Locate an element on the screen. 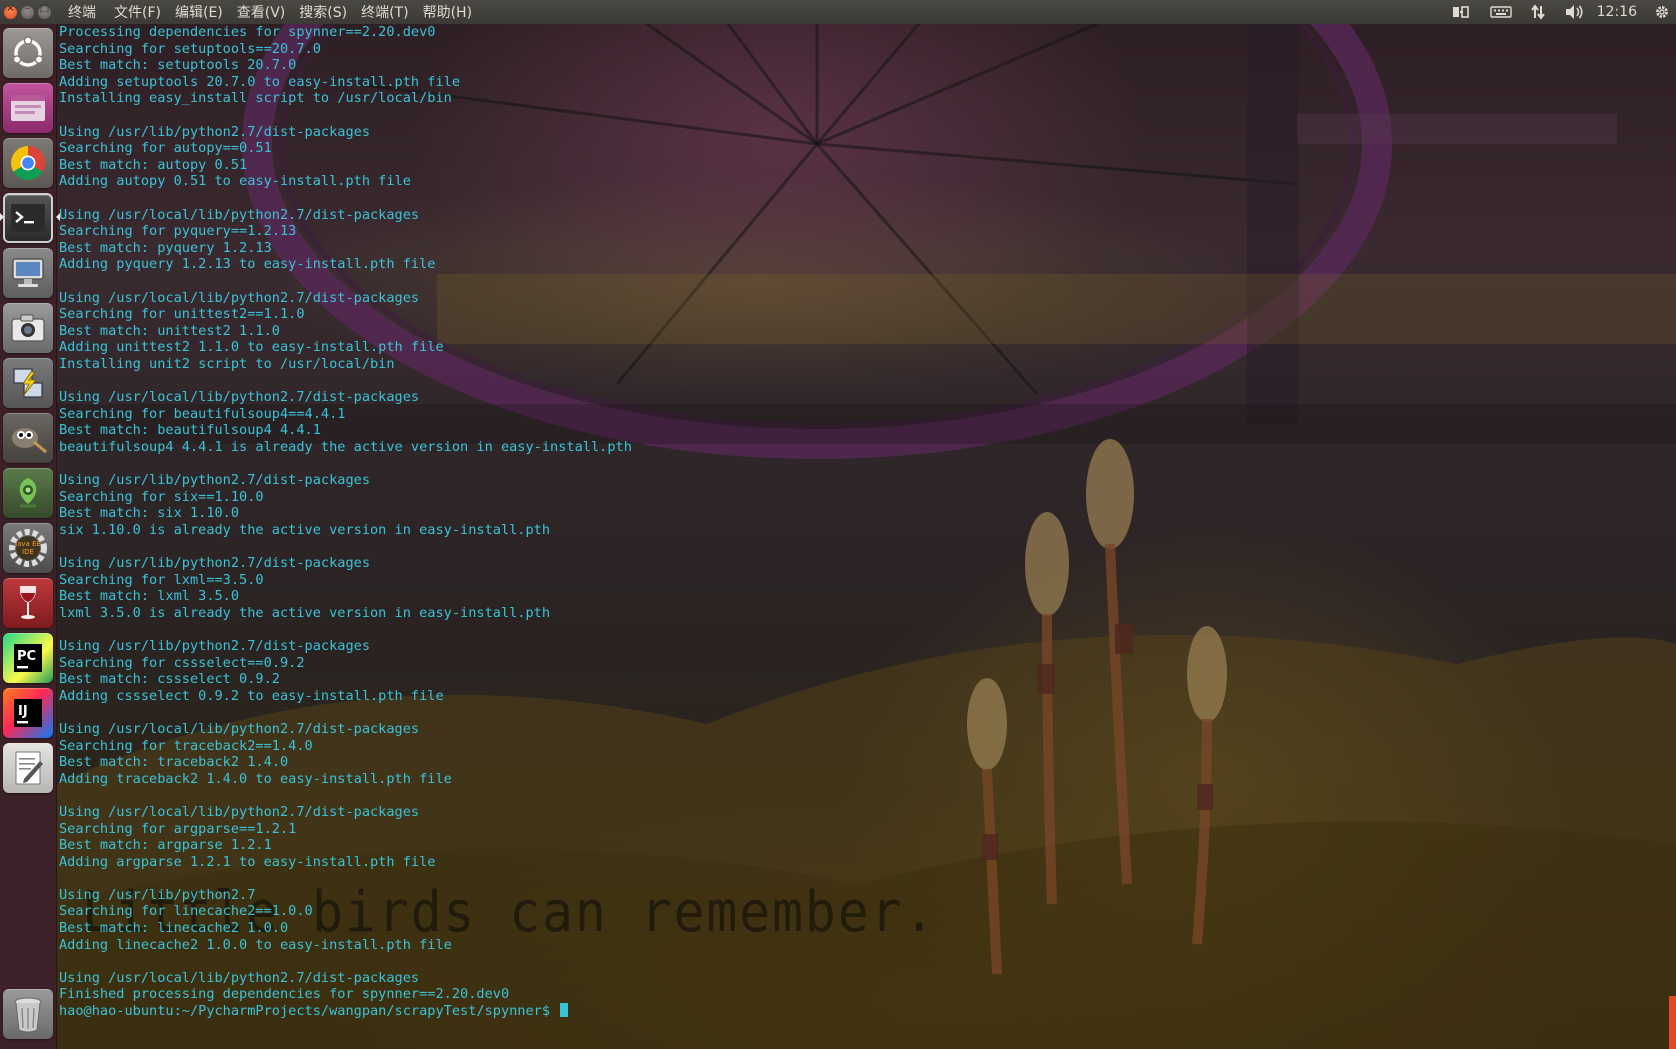 This screenshot has width=1676, height=1049. intellij-icon: IJ is located at coordinates (28, 713).